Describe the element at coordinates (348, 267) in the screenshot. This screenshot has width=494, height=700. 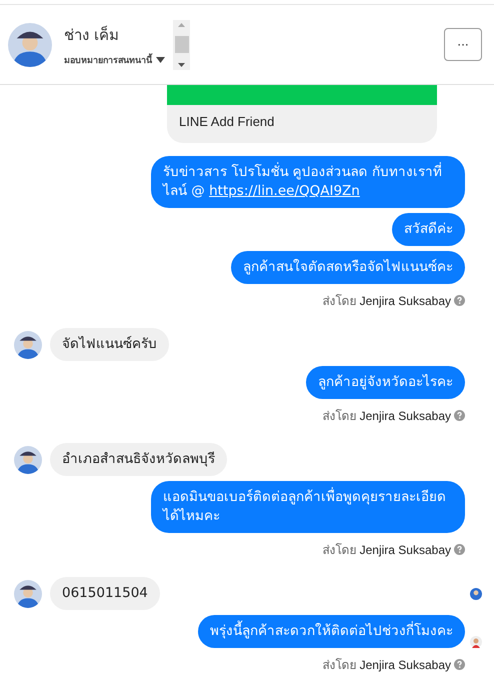
I see `outgoing-message: ลูกค้าสนใจตัดสดหรือจัดไฟแนนซ์คะ` at that location.